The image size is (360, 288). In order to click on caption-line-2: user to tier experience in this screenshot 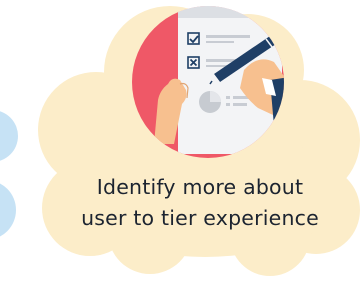, I will do `click(200, 218)`.